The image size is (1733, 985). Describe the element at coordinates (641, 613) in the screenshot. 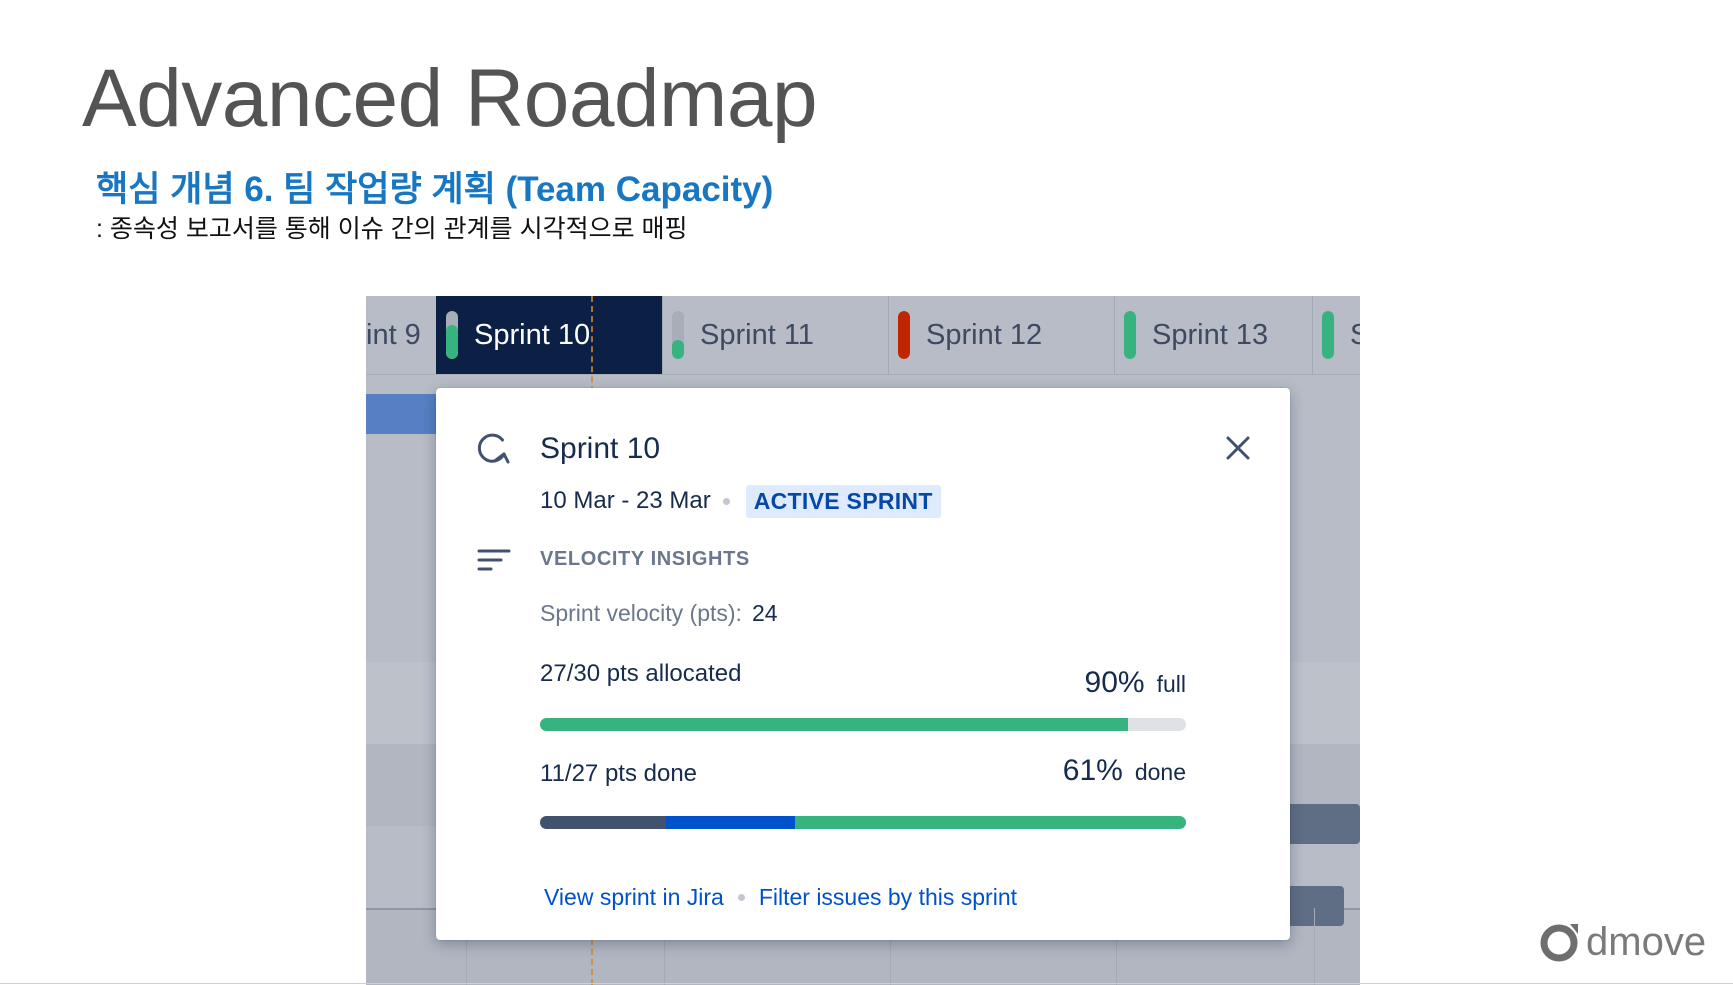

I see `velocity-label: Sprint velocity (pts):` at that location.